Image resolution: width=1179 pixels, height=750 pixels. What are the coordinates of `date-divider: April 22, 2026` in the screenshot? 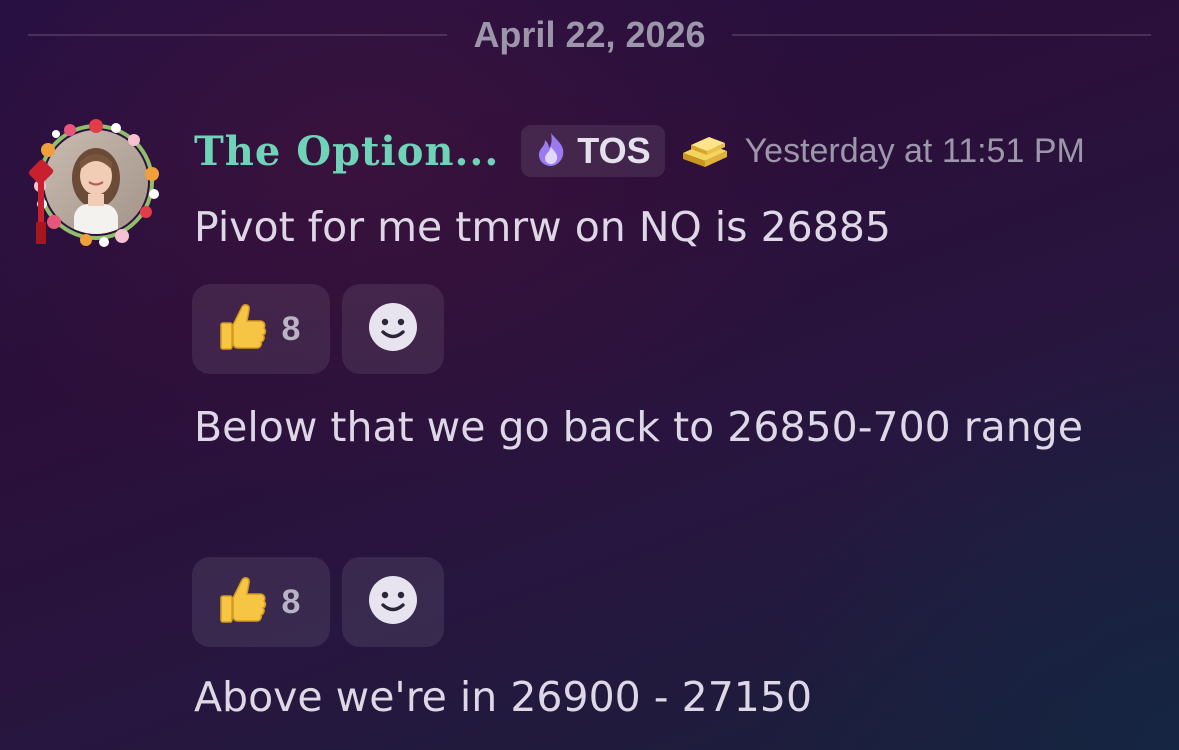 It's located at (590, 35).